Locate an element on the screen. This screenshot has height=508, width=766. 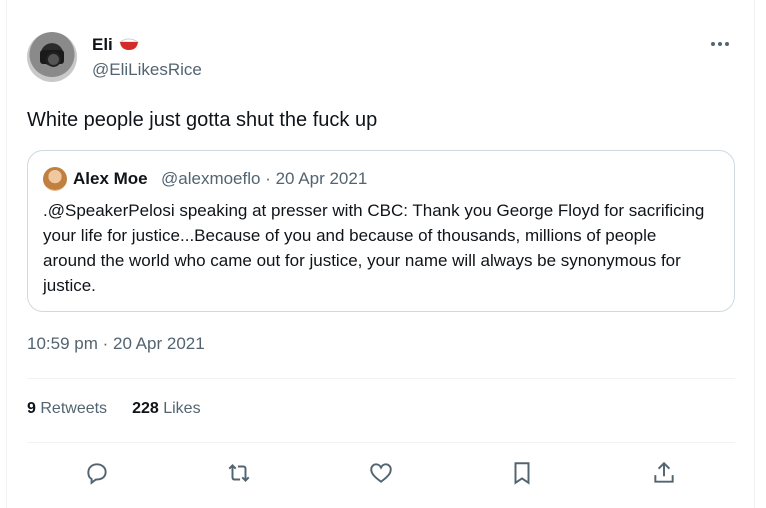
quoted-author-avatar is located at coordinates (55, 179).